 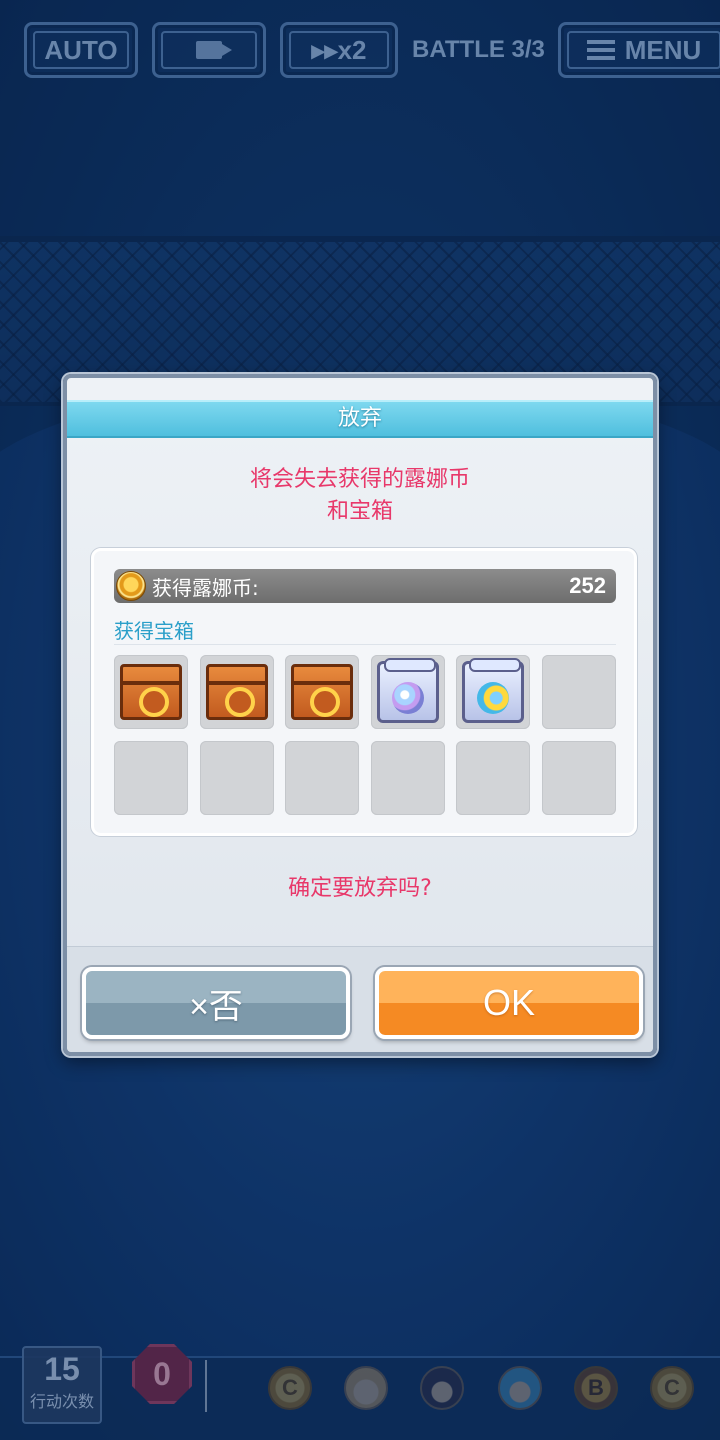 What do you see at coordinates (131, 586) in the screenshot?
I see `luna-coin-icon` at bounding box center [131, 586].